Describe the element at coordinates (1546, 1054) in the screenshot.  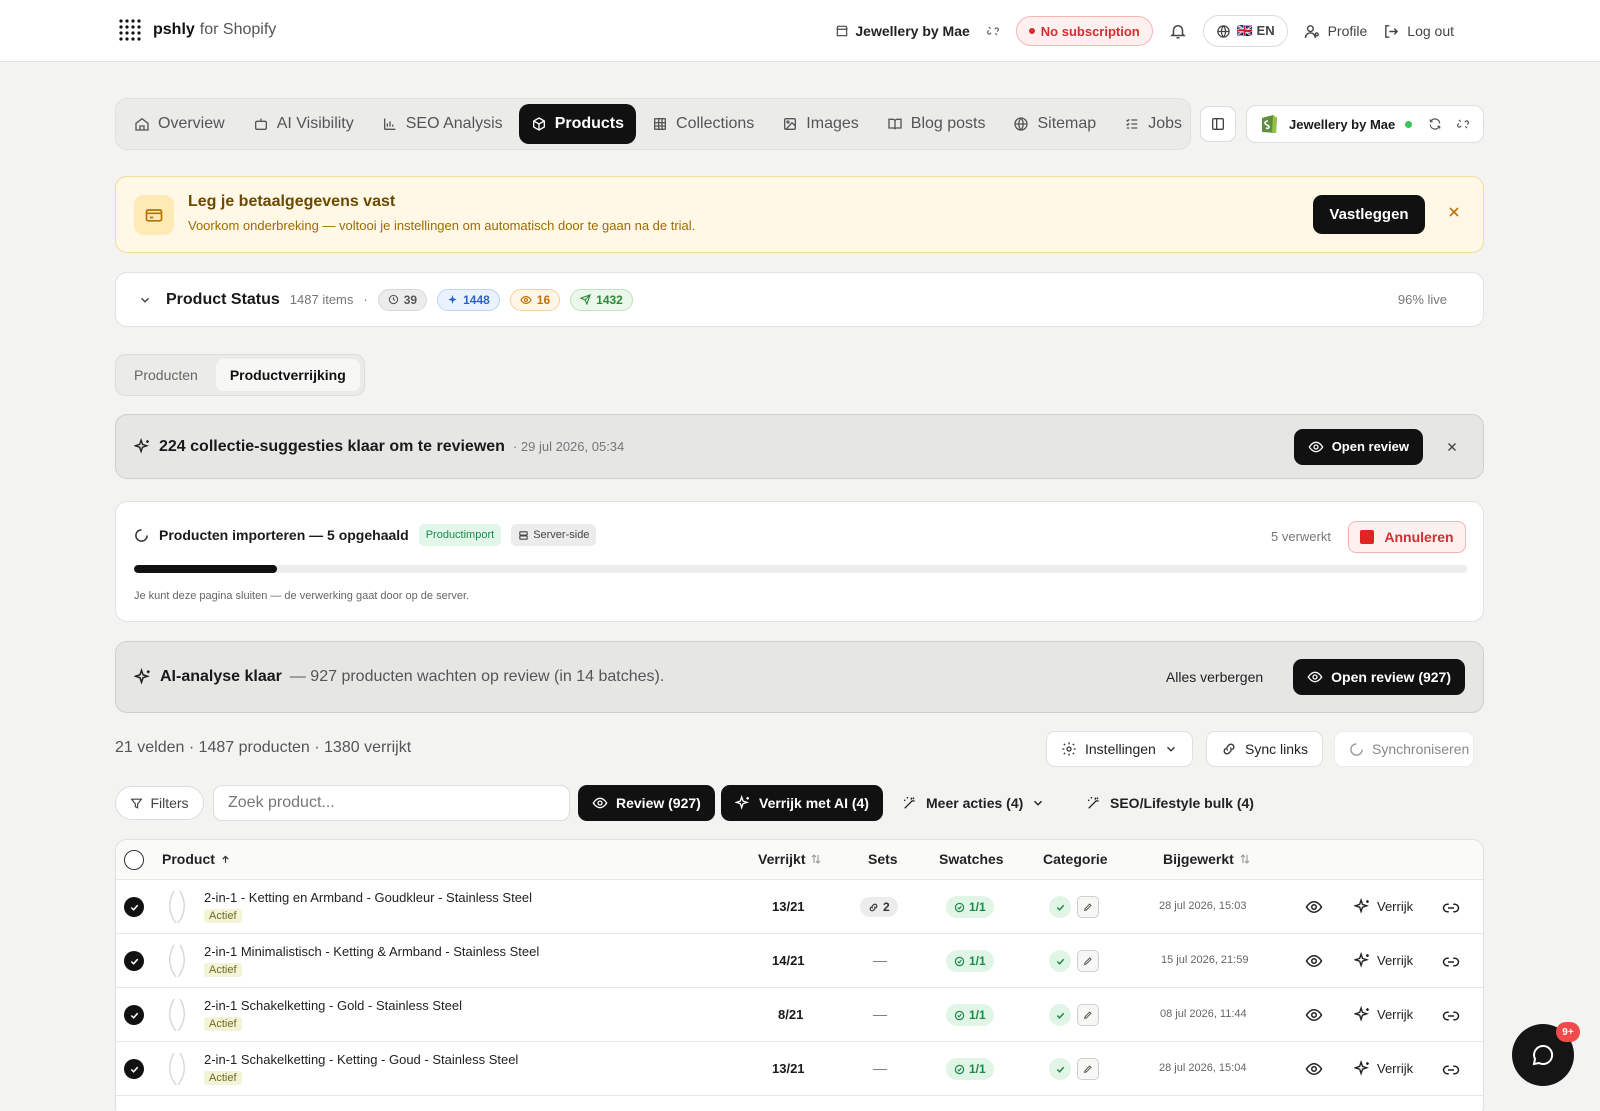
I see `chat-button: 9+` at that location.